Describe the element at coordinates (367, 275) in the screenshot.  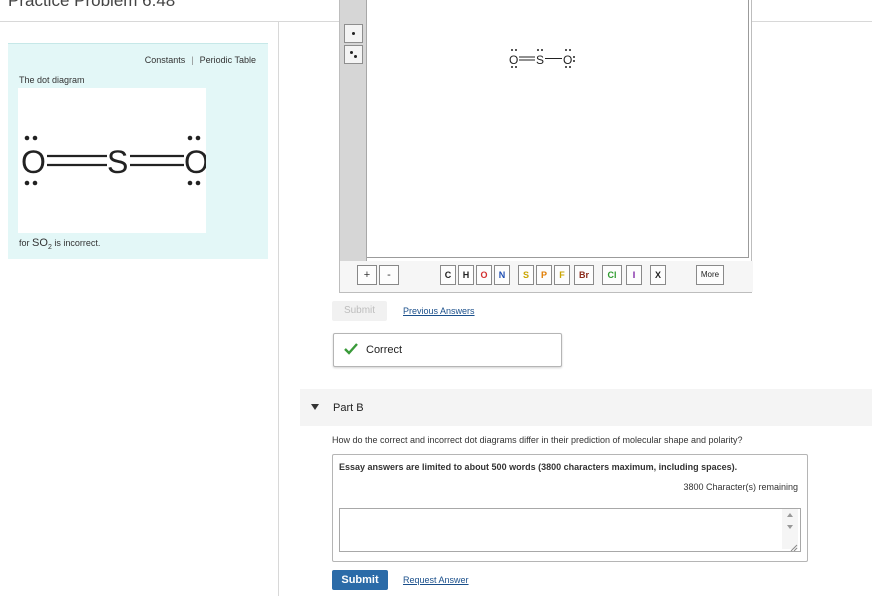
I see `positive-charge-button: +` at that location.